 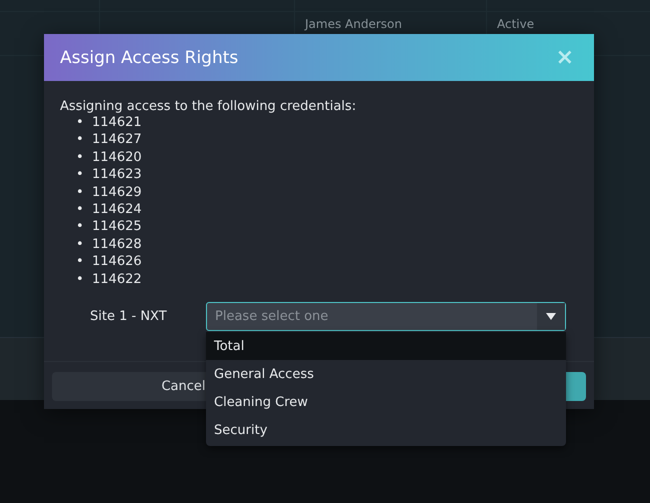 I want to click on credential-item: 114620, so click(x=117, y=157).